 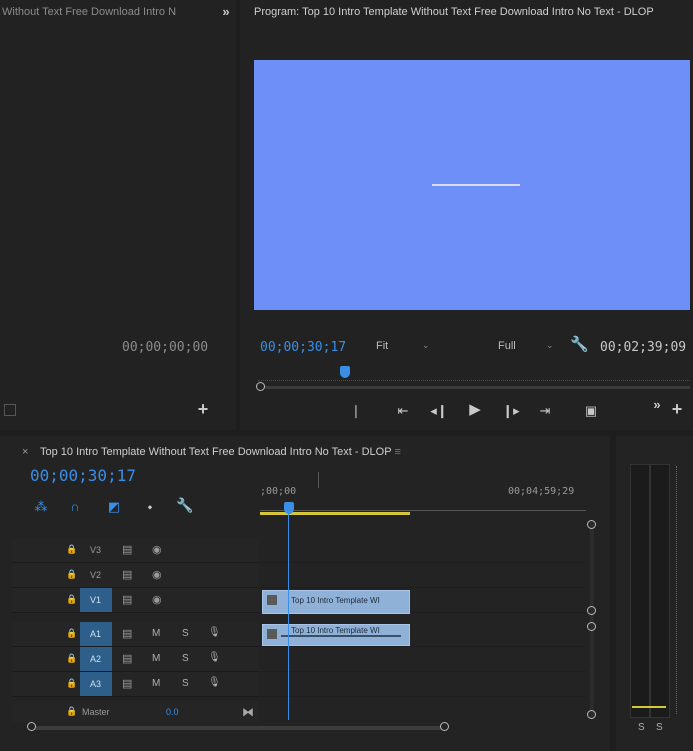 I want to click on track-v2-lane, so click(x=423, y=575).